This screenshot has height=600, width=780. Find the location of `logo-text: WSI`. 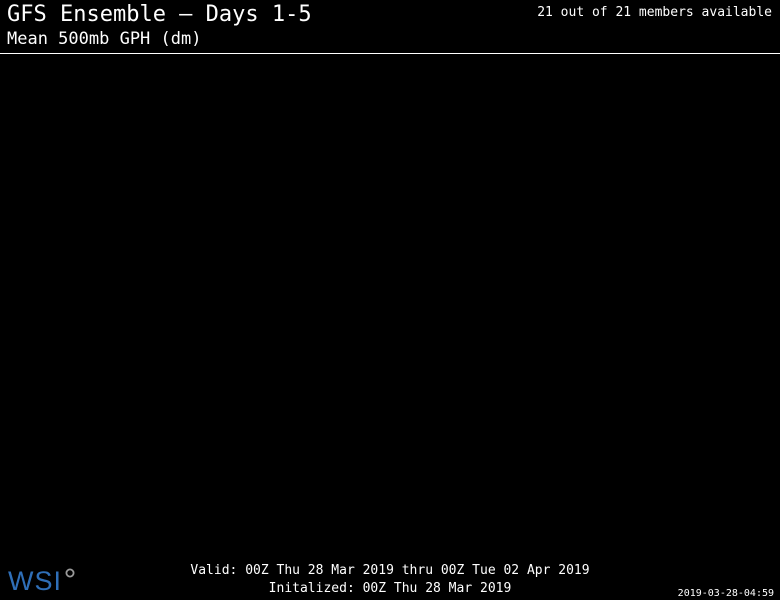

logo-text: WSI is located at coordinates (35, 581).